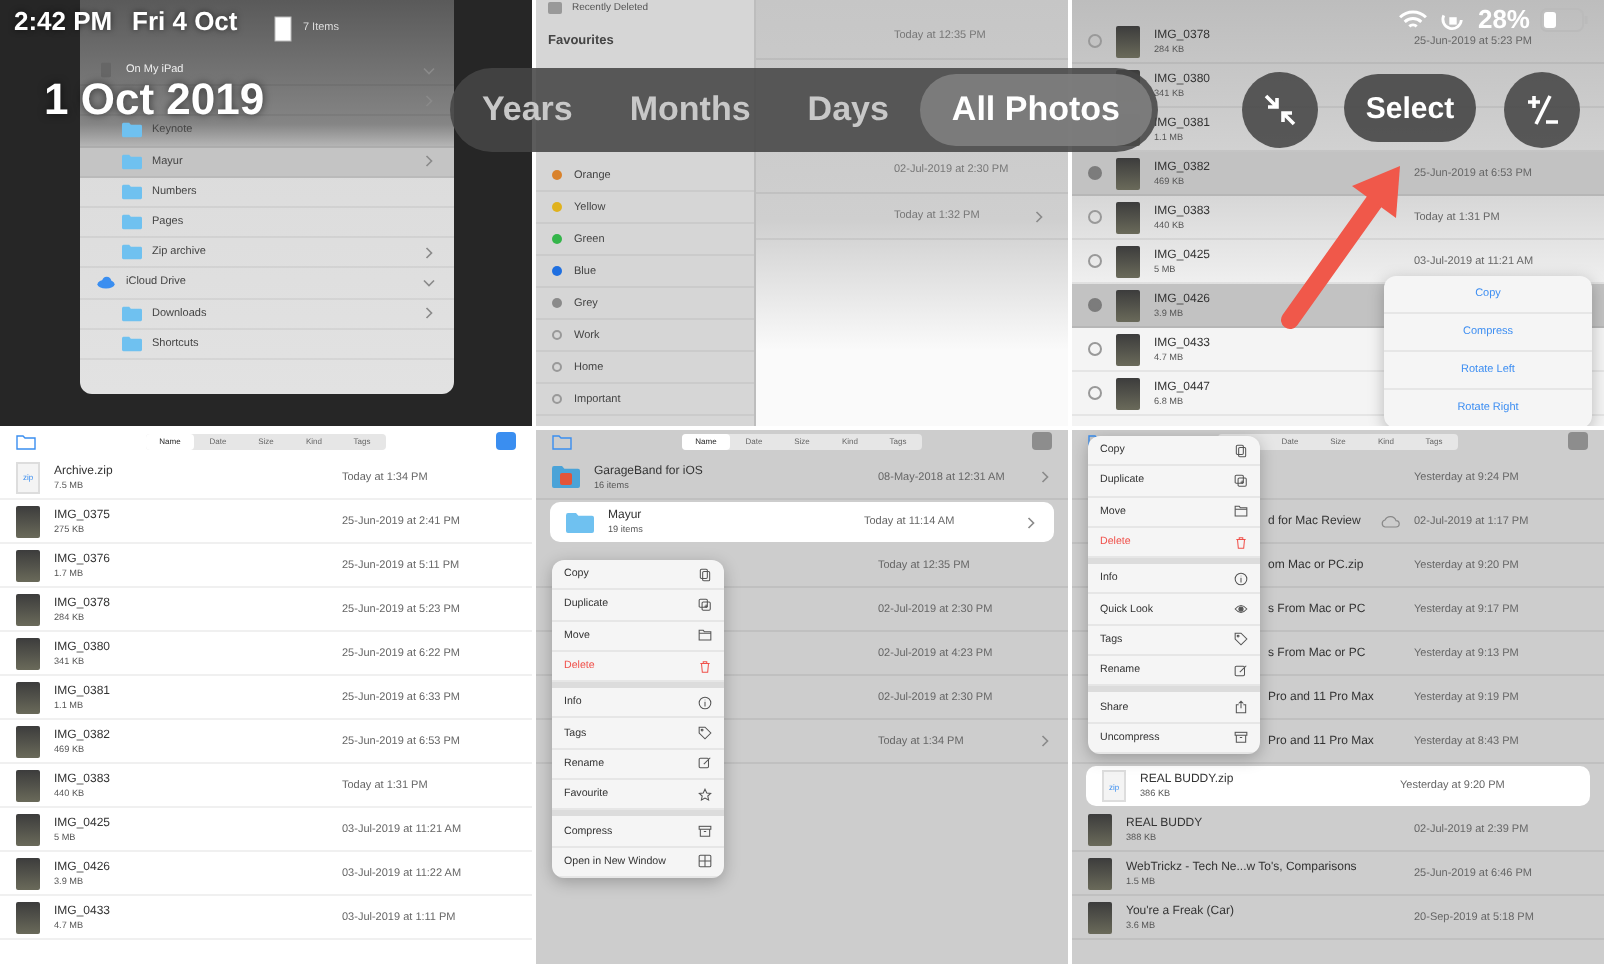 The height and width of the screenshot is (964, 1604). What do you see at coordinates (63, 21) in the screenshot?
I see `status-time: 2:42 PM` at bounding box center [63, 21].